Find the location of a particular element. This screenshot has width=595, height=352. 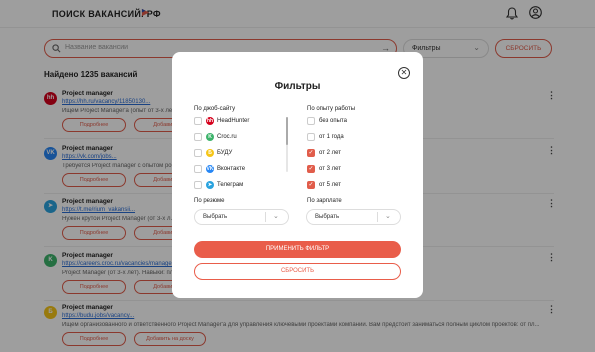

resume-filter-title: По резюме is located at coordinates (209, 201).